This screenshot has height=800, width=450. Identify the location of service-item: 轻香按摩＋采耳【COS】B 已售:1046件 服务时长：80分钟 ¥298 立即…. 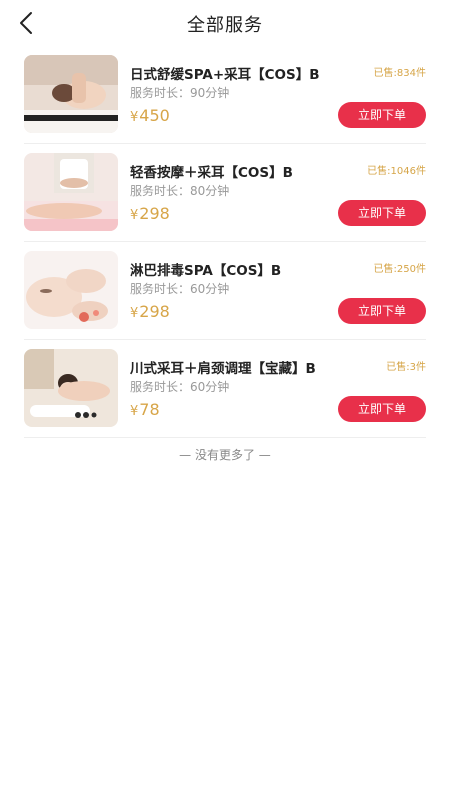
(225, 193).